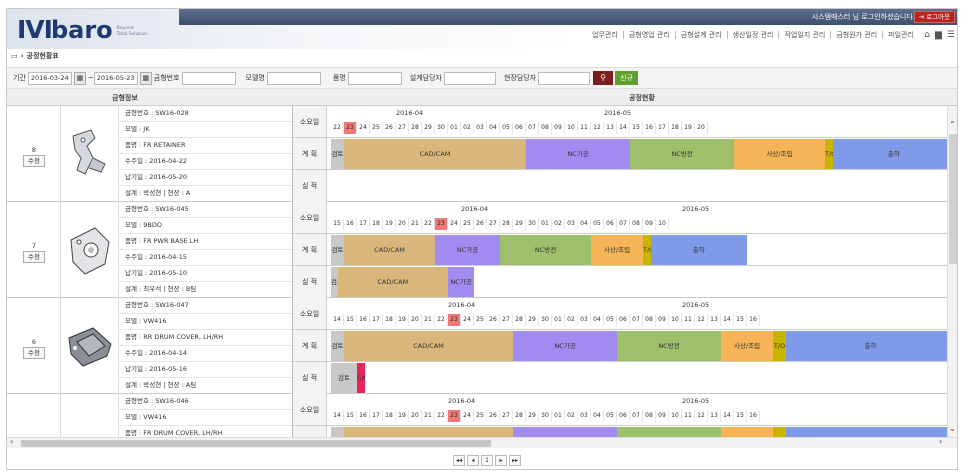 The height and width of the screenshot is (474, 964). Describe the element at coordinates (752, 35) in the screenshot. I see `menu-item-schedule: 생산일정 관리` at that location.